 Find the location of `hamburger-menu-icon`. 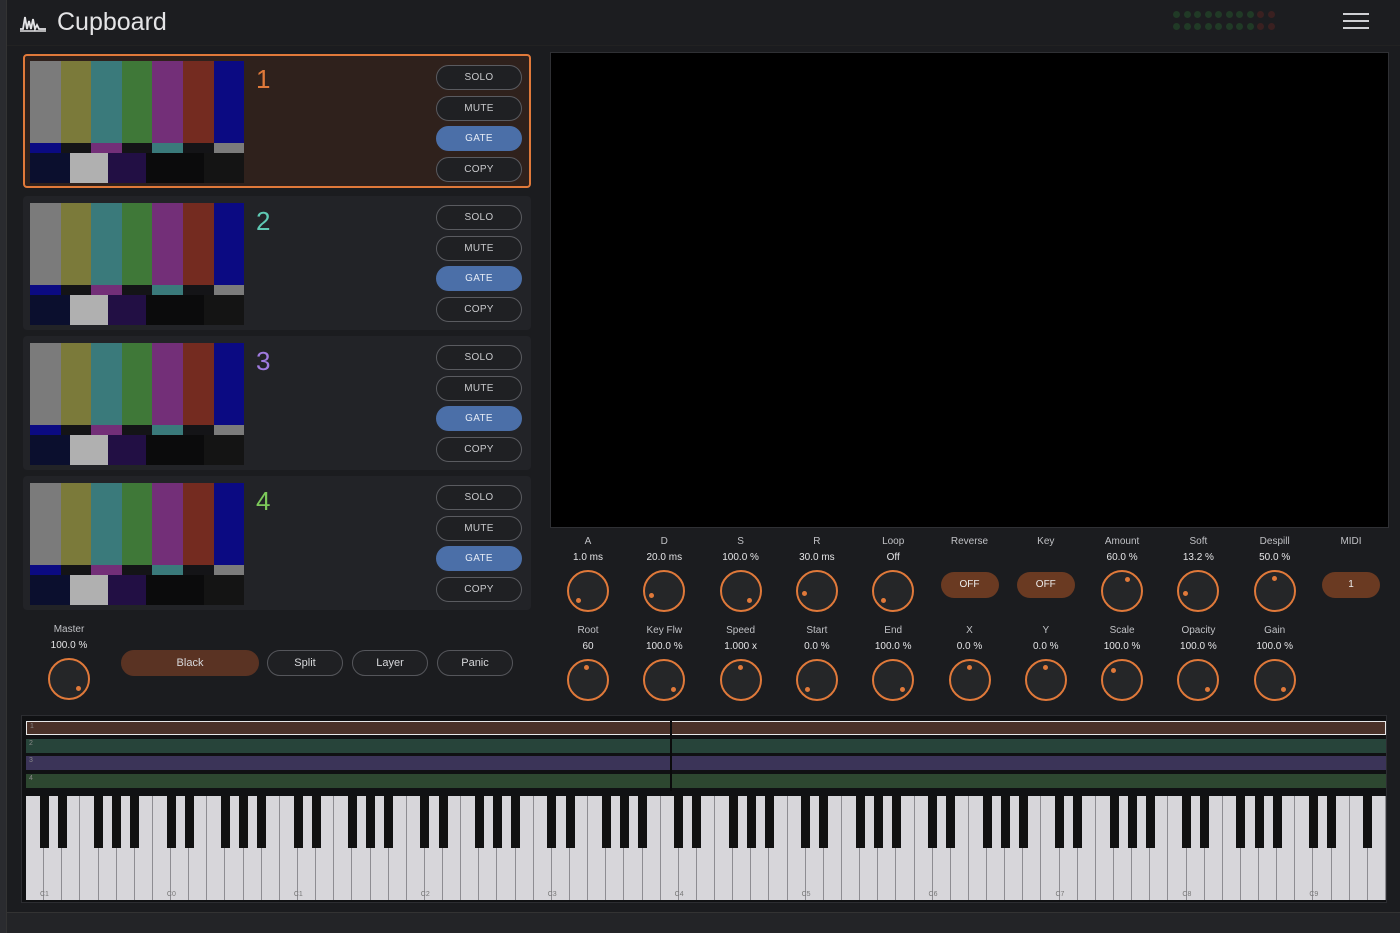

hamburger-menu-icon is located at coordinates (1356, 22).